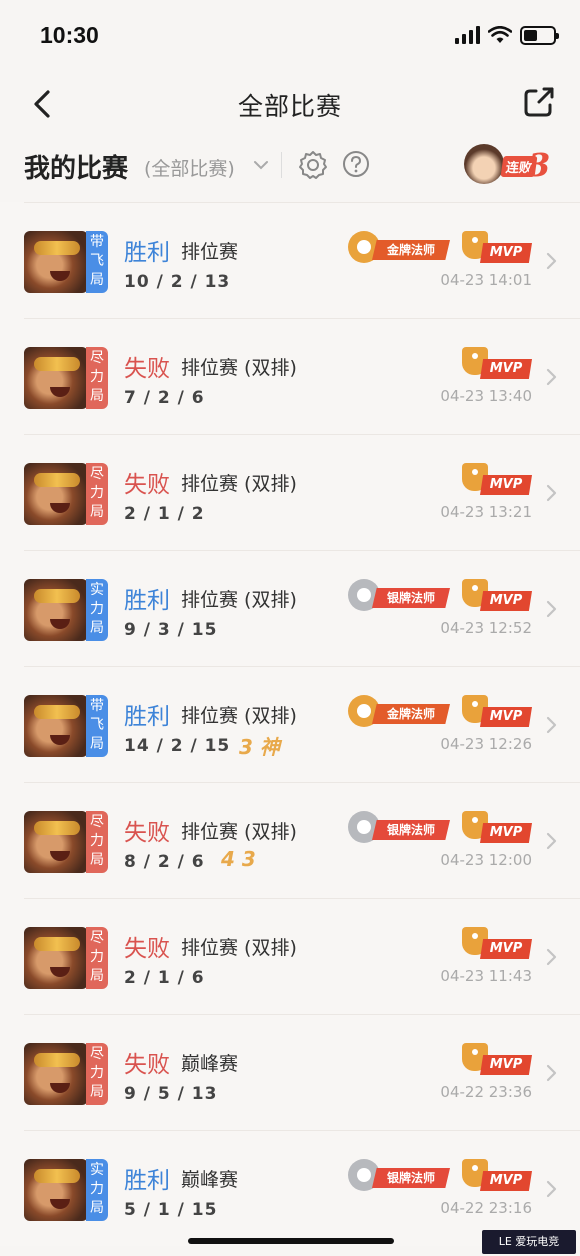 The image size is (580, 1256). Describe the element at coordinates (486, 744) in the screenshot. I see `match-time: 04-23 12:26` at that location.